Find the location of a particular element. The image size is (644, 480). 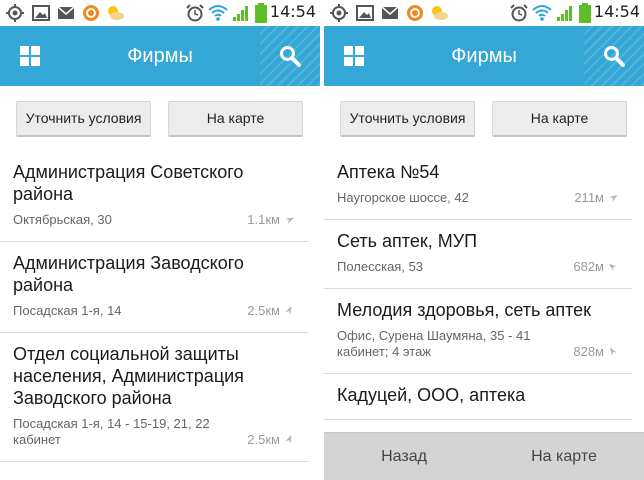

list-item: Сеть аптек, МУП Полесская, 53 682м is located at coordinates (478, 254).